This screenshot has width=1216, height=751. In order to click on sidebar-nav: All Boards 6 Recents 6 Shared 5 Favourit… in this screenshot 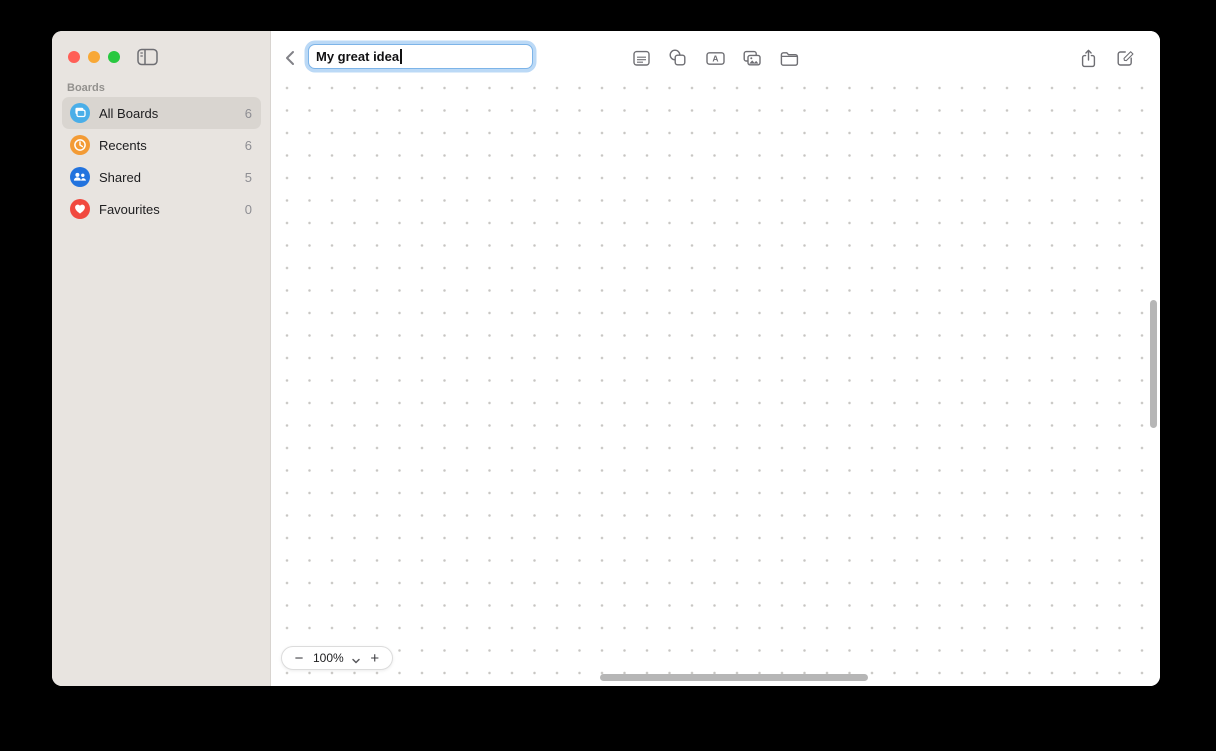, I will do `click(161, 161)`.